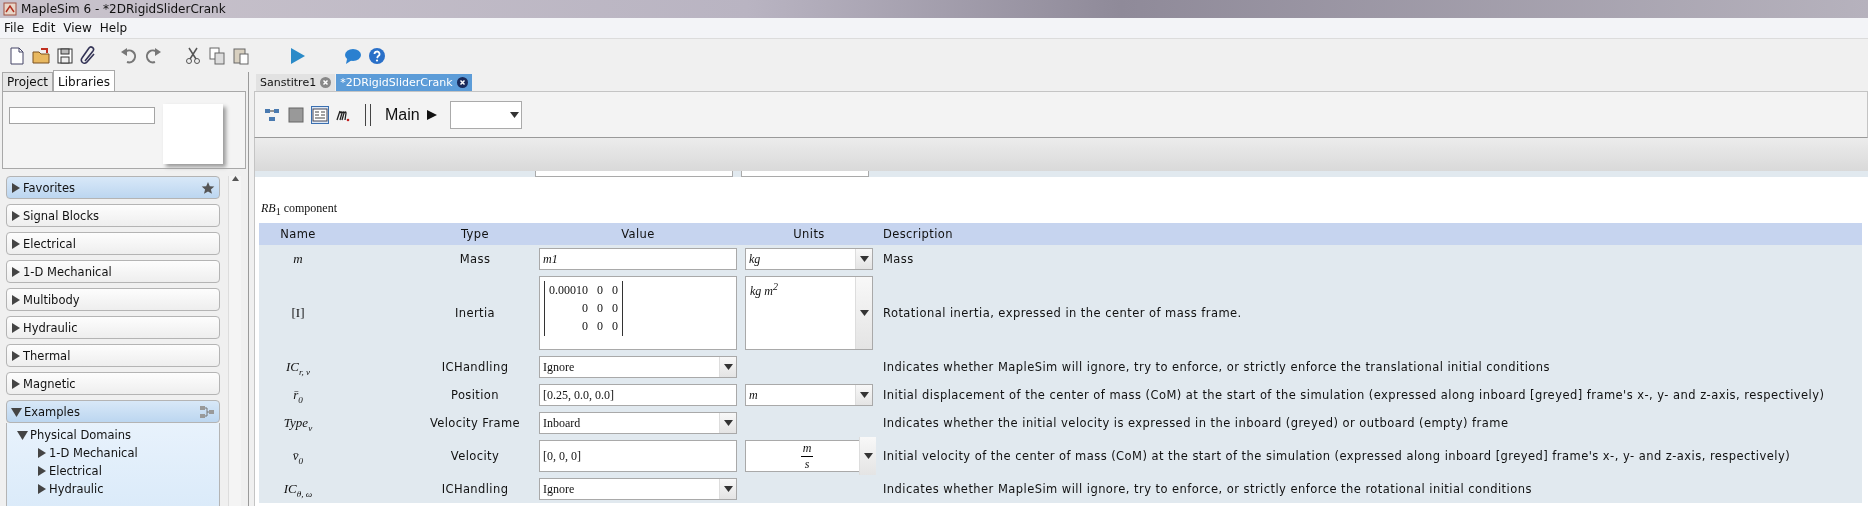 Image resolution: width=1868 pixels, height=506 pixels. Describe the element at coordinates (193, 55) in the screenshot. I see `scissors-icon` at that location.